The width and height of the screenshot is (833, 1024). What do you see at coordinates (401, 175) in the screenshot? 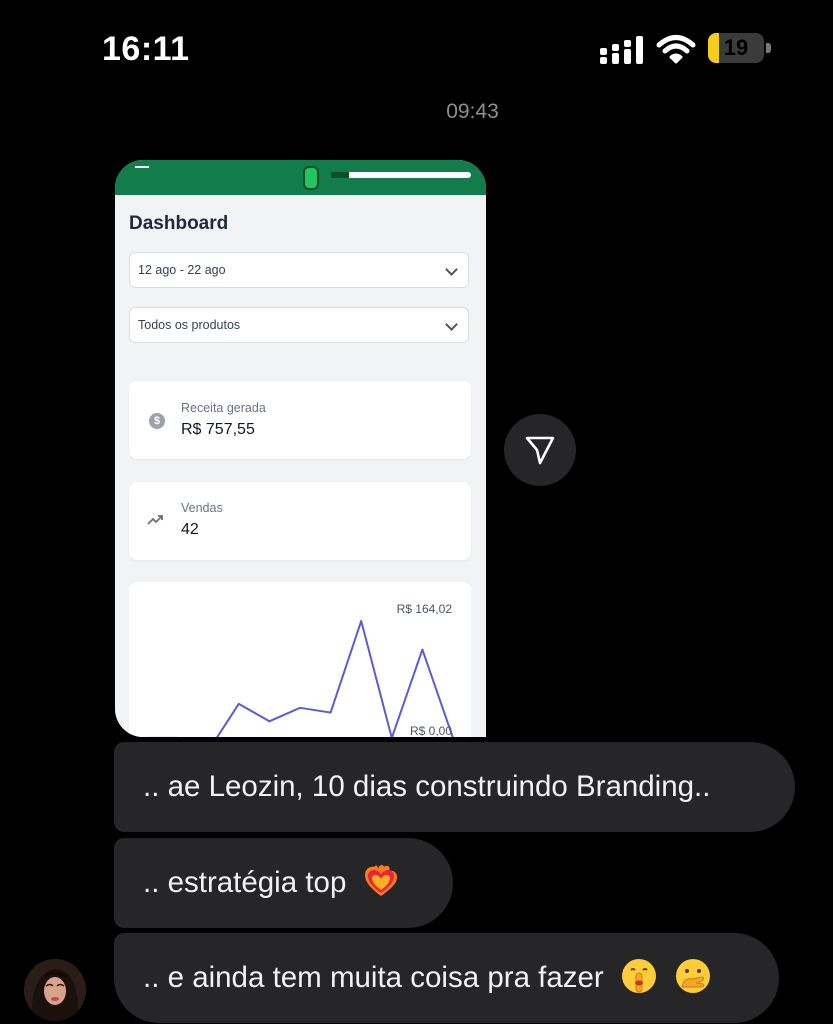
I see `top-progress-track` at bounding box center [401, 175].